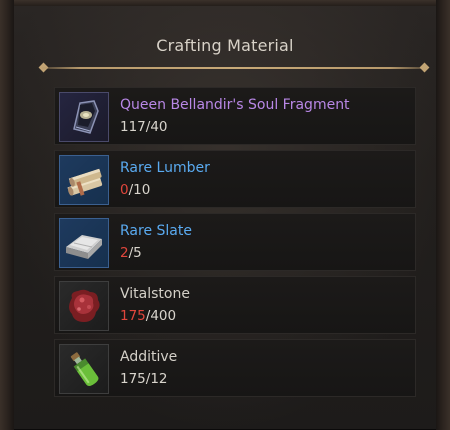 This screenshot has height=430, width=450. I want to click on quantity-required: 12, so click(159, 379).